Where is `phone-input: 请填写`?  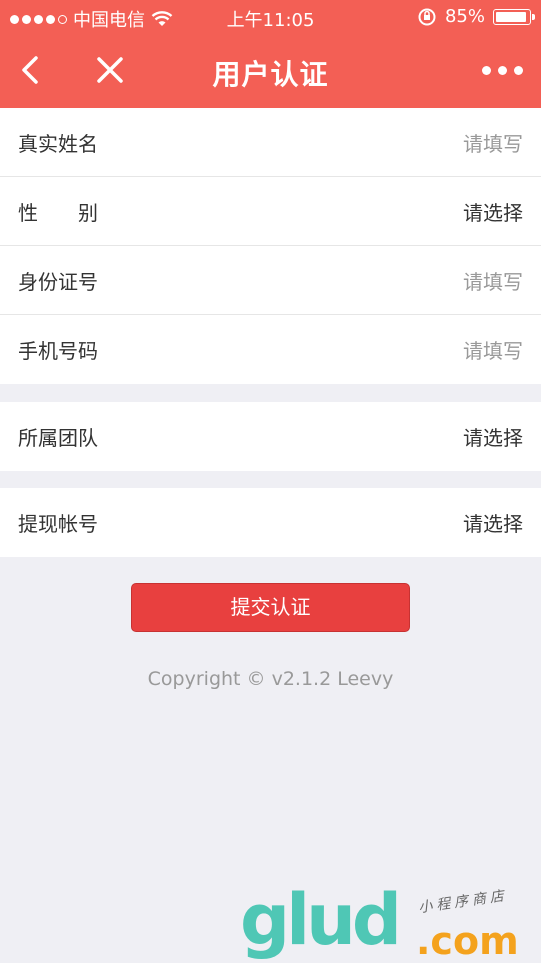 phone-input: 请填写 is located at coordinates (493, 349).